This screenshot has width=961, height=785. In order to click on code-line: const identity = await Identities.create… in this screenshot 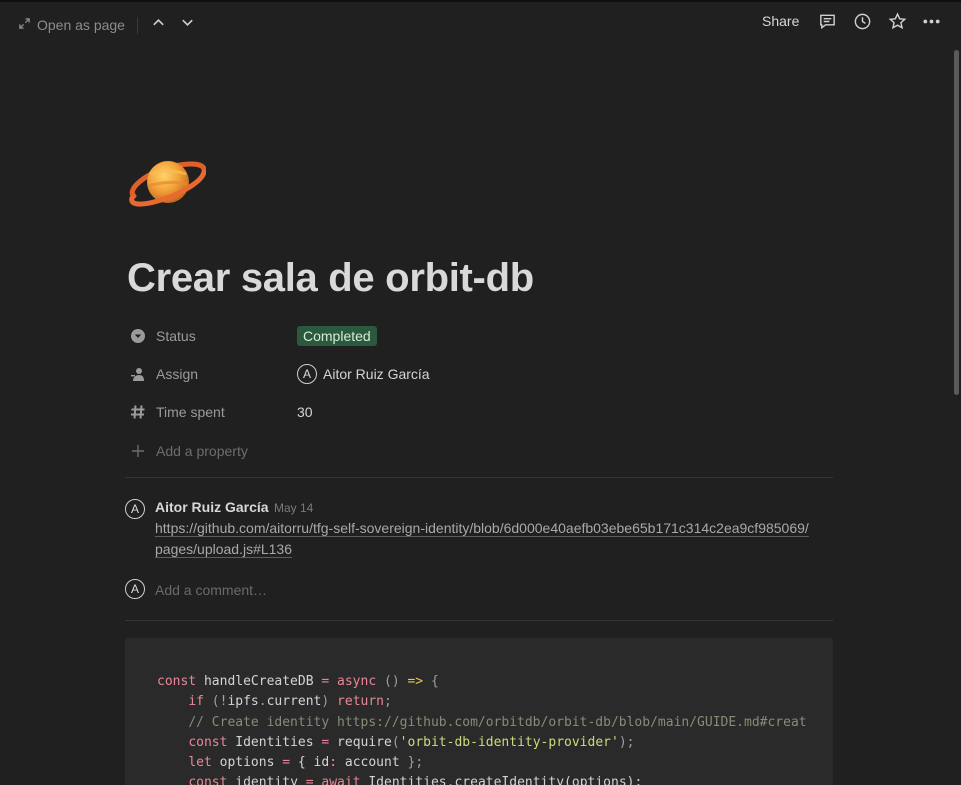, I will do `click(415, 780)`.